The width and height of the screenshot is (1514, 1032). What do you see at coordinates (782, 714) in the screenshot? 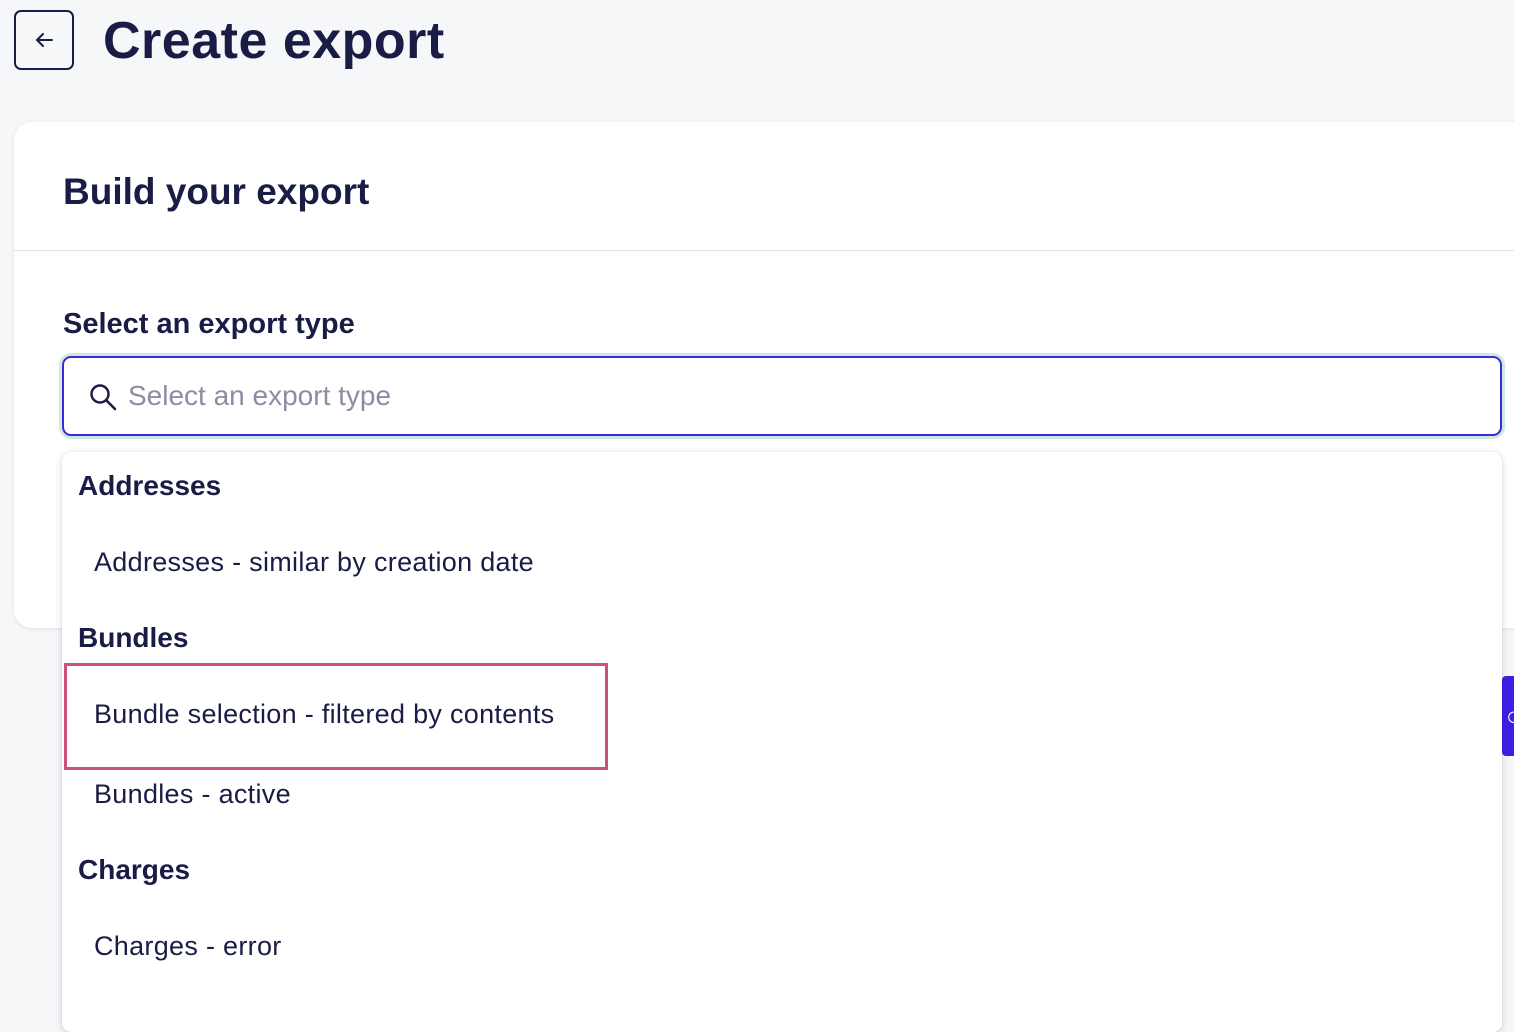
I see `option-bundle-selection-filtered-by-contents: Bundle selection - filtered by contents` at bounding box center [782, 714].